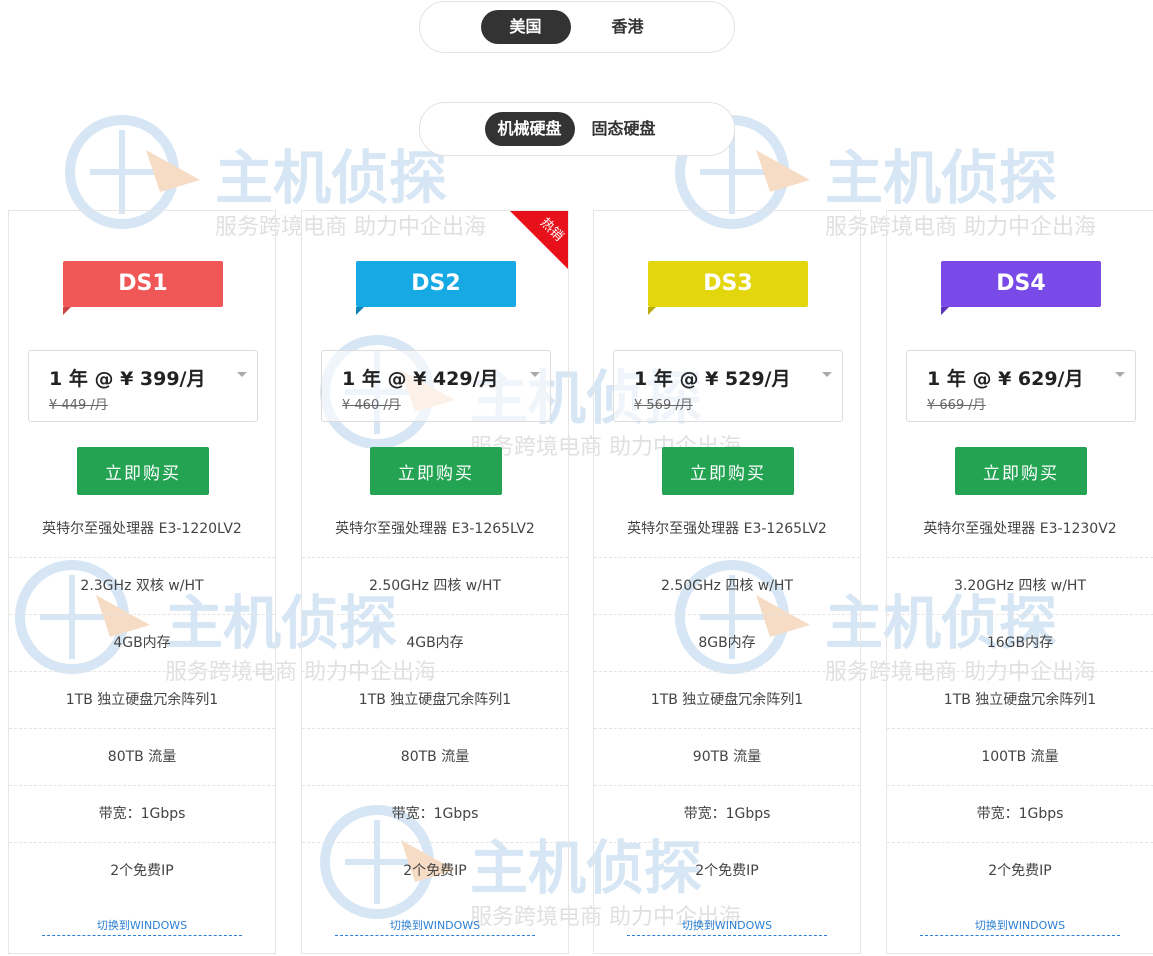  Describe the element at coordinates (1021, 288) in the screenshot. I see `plan-name-ribbon: DS4` at that location.